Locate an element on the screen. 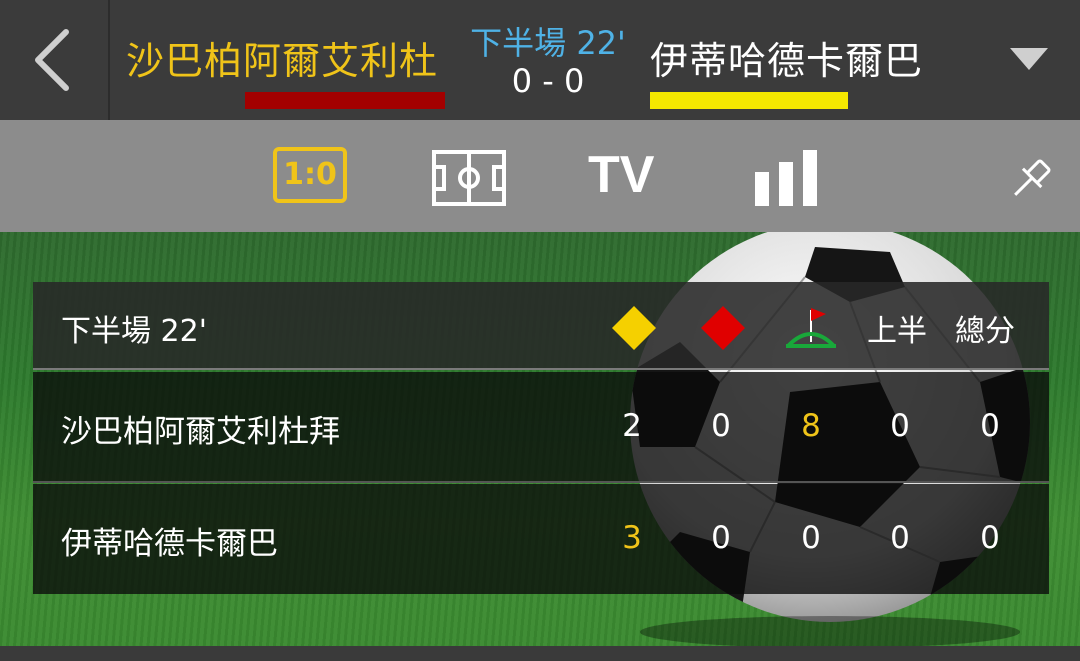 This screenshot has height=661, width=1080. yellow-cards-value: 3 is located at coordinates (632, 538).